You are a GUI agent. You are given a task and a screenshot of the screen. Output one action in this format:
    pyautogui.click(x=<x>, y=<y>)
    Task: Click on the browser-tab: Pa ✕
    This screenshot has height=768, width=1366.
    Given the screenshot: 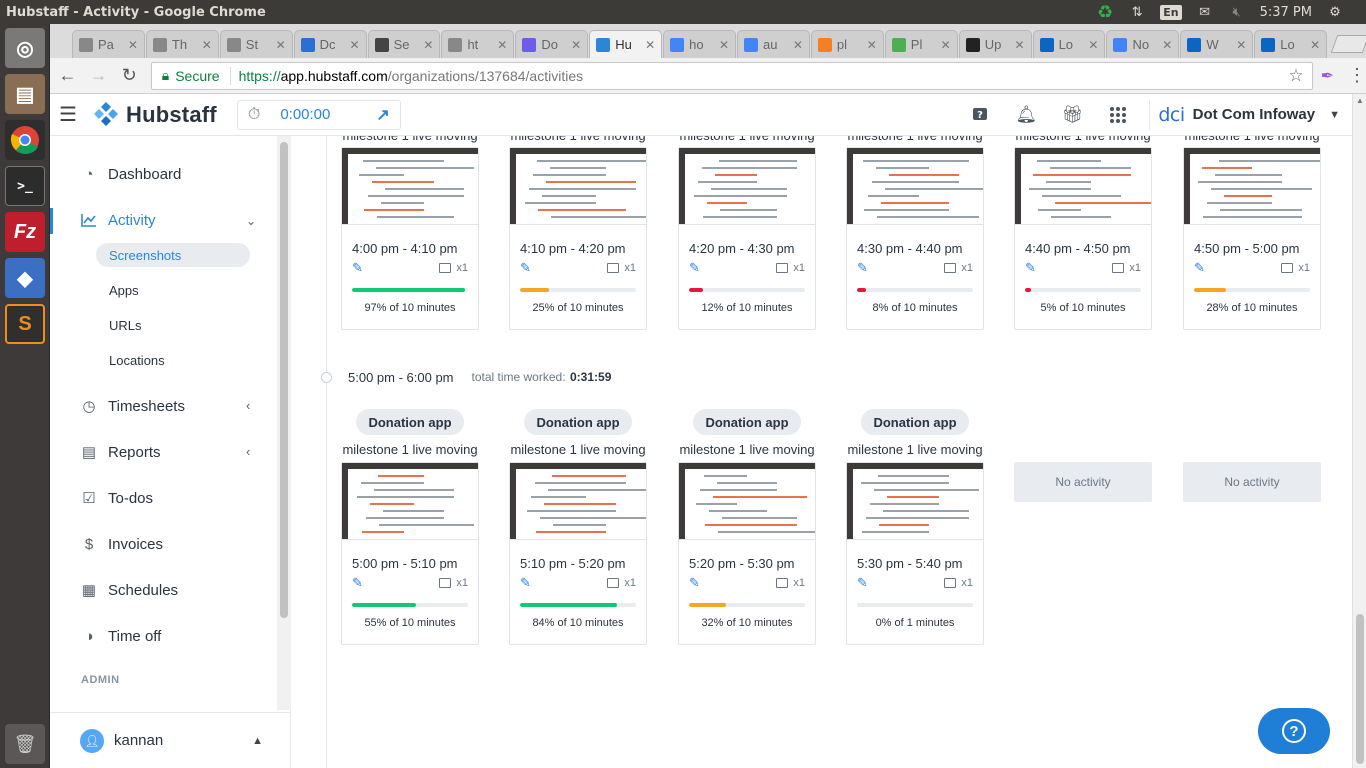 What is the action you would take?
    pyautogui.click(x=108, y=44)
    